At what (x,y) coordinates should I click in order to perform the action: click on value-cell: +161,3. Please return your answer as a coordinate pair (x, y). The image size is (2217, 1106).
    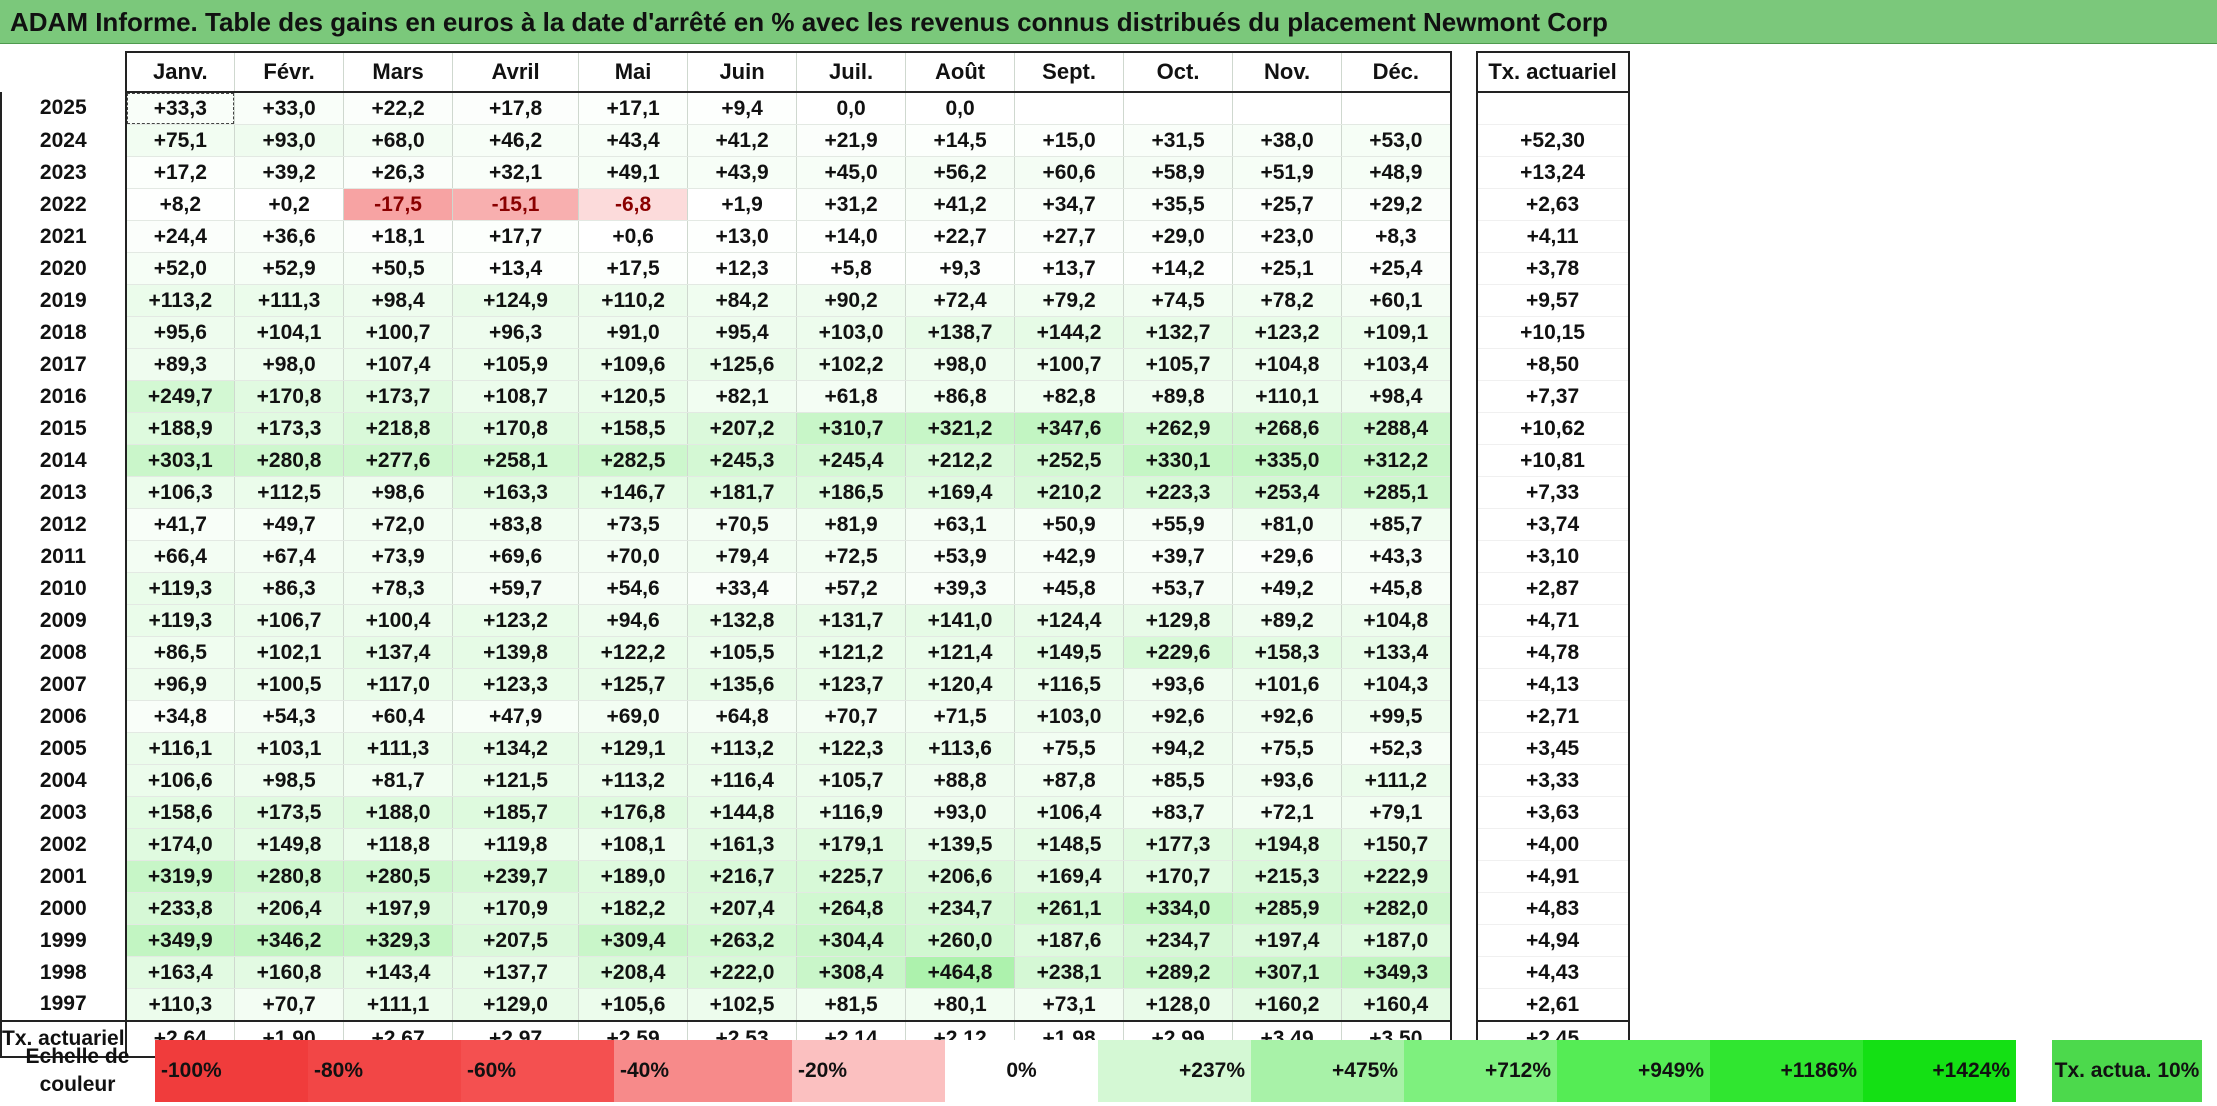
    Looking at the image, I should click on (742, 844).